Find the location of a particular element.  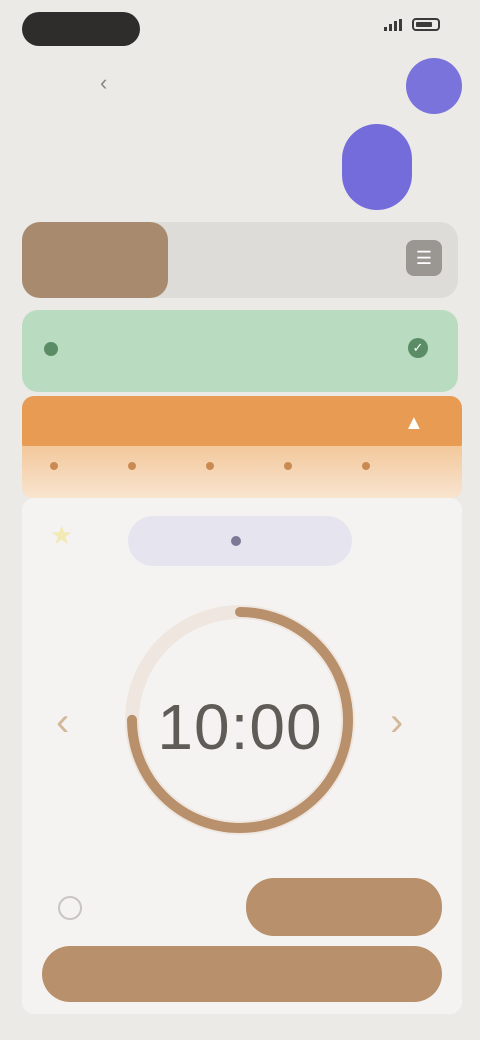

info-banner is located at coordinates (240, 351).